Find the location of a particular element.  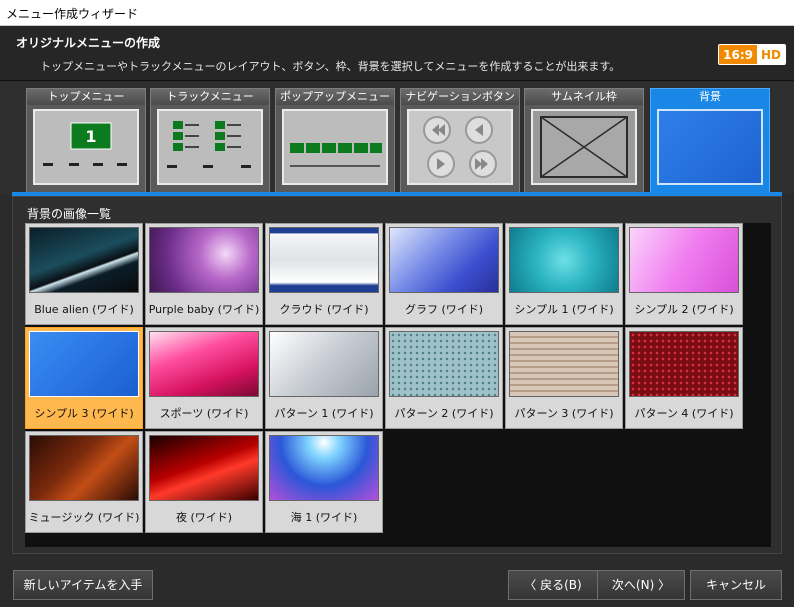

background-tile-sea-1: 海 1 (ワイド) is located at coordinates (324, 482).